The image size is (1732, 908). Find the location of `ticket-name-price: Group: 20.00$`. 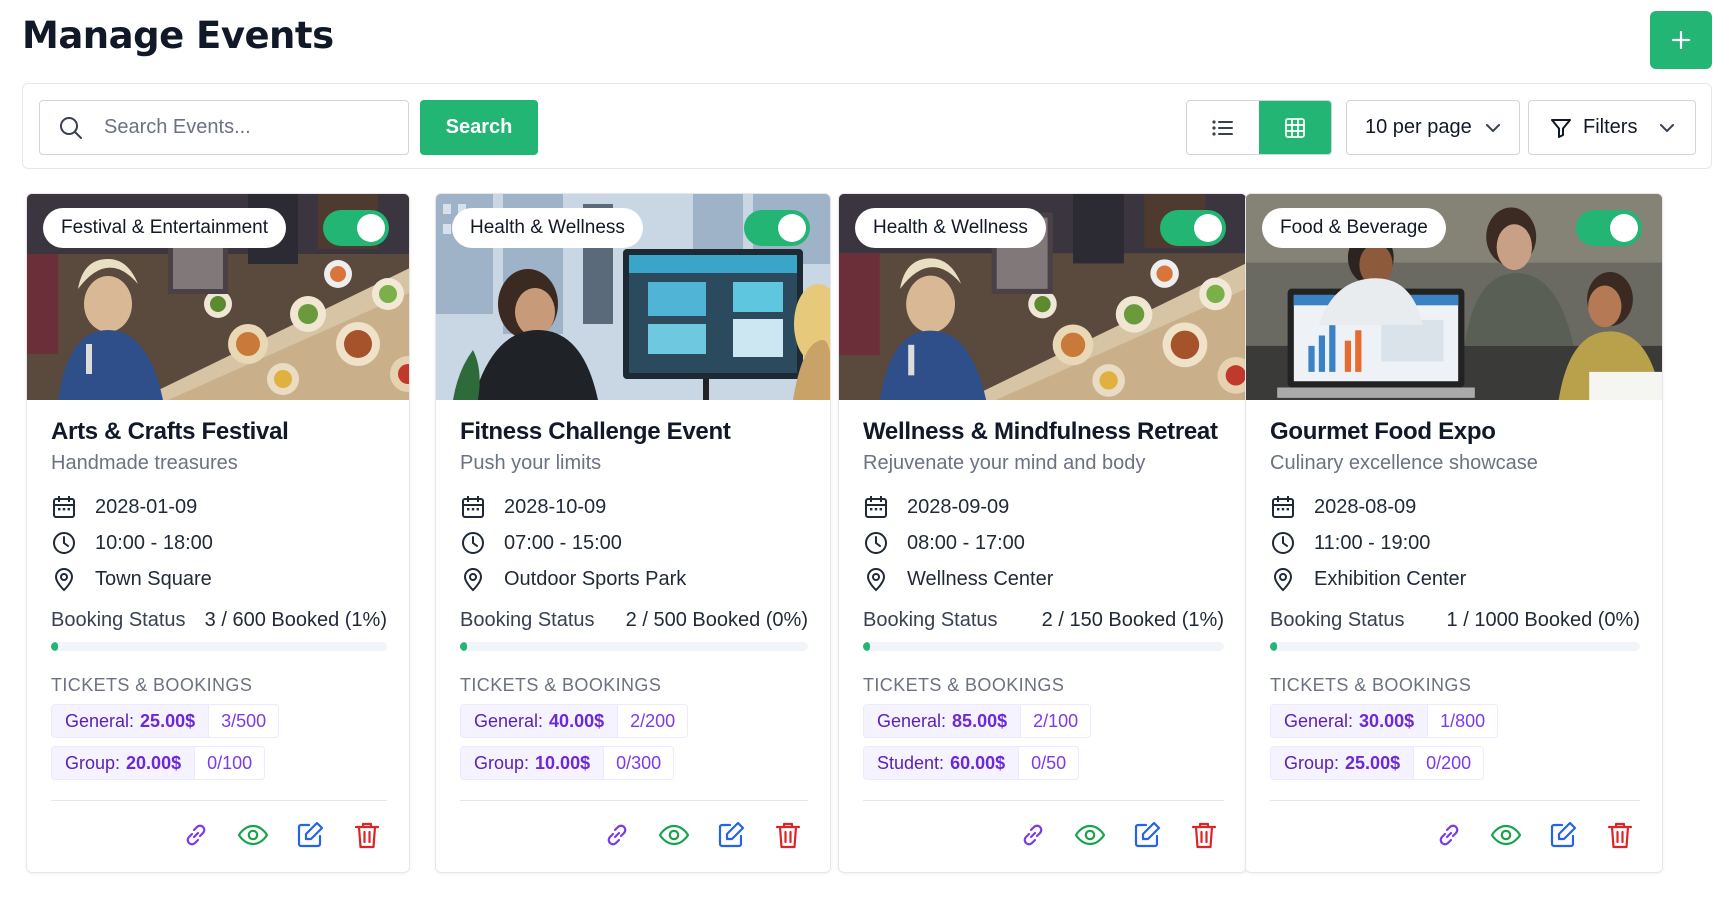

ticket-name-price: Group: 20.00$ is located at coordinates (123, 763).